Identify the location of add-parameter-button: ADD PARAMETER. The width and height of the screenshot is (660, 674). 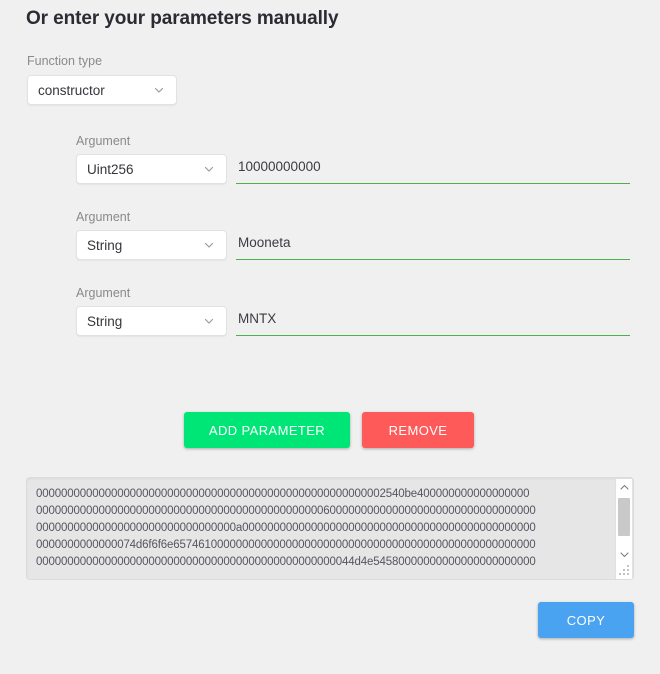
(267, 430).